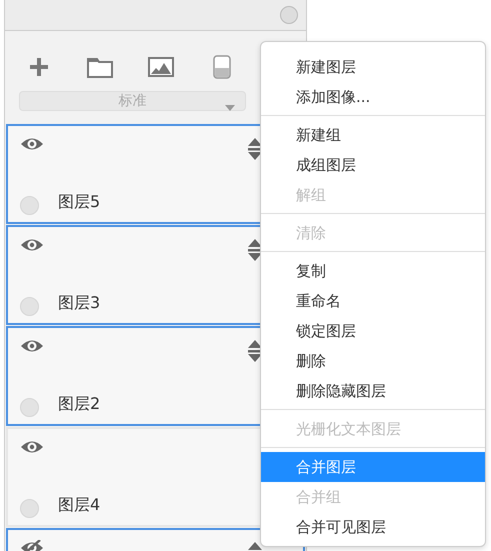  I want to click on layer-name: 图层5, so click(79, 202).